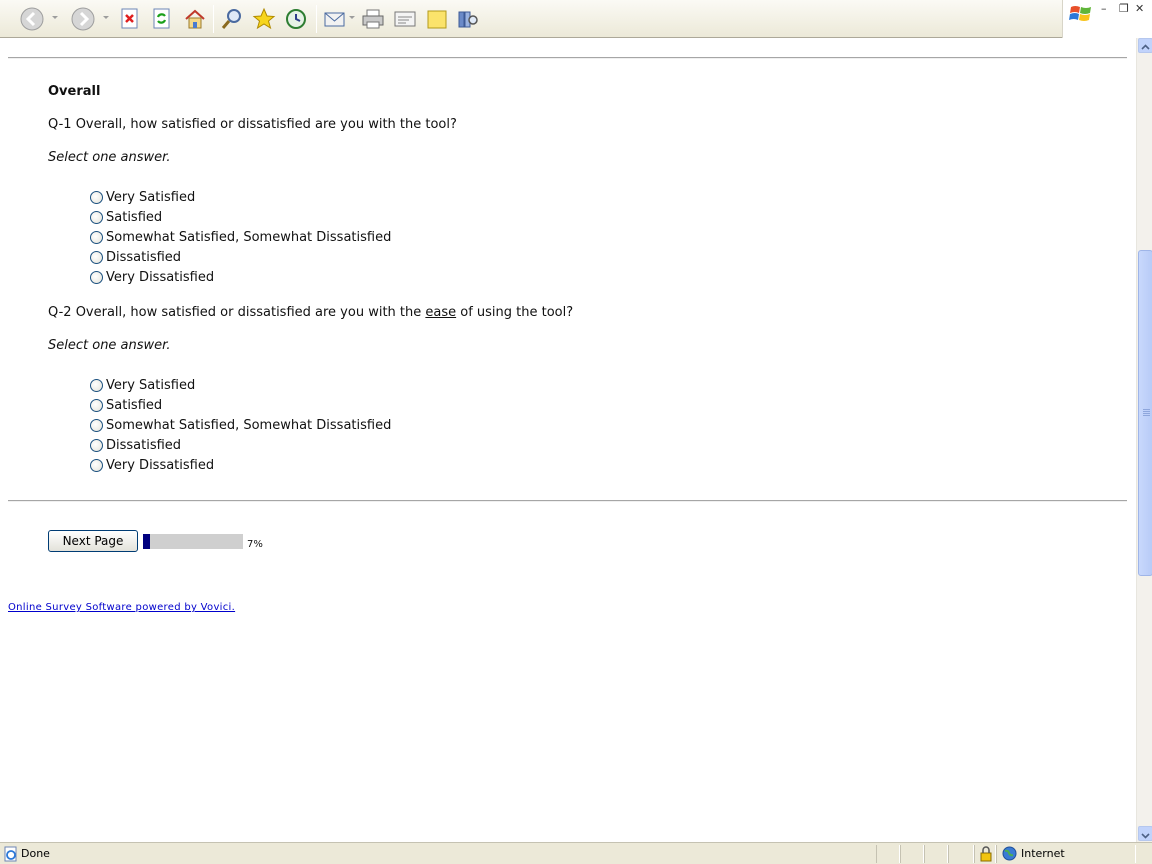 The height and width of the screenshot is (864, 1152). I want to click on windows-brand-area: – ❐ ✕, so click(1107, 19).